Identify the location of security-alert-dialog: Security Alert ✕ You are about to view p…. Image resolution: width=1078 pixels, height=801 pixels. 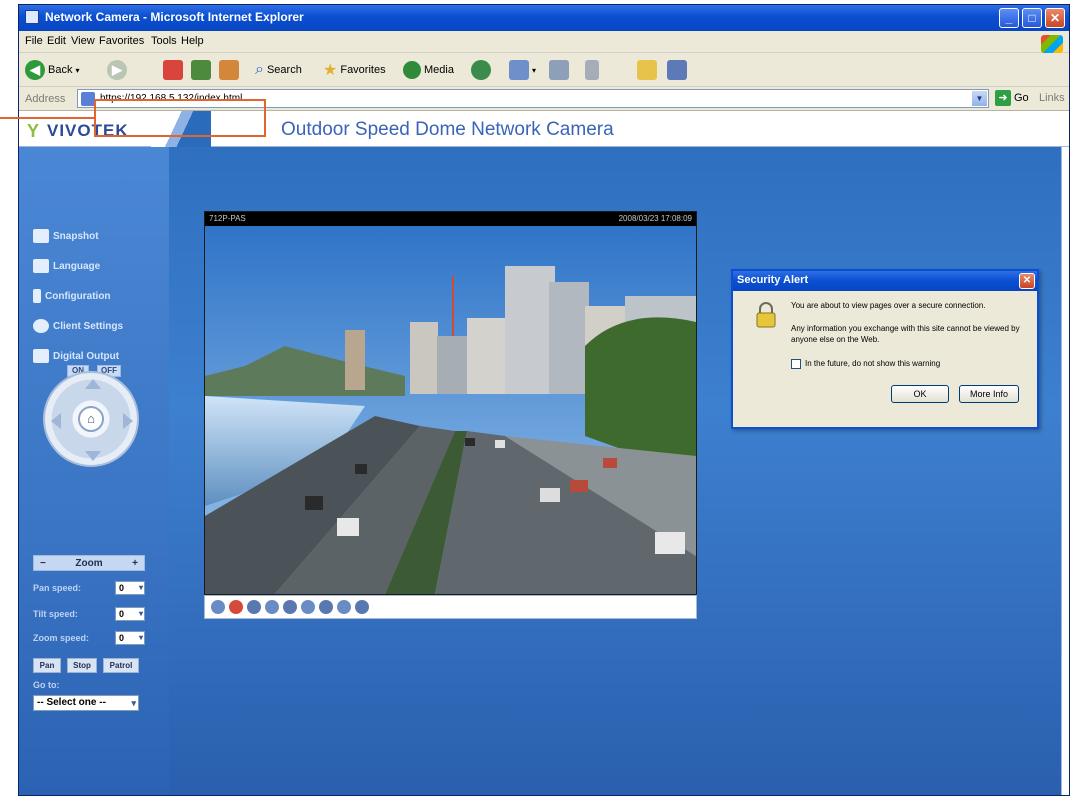
(885, 349).